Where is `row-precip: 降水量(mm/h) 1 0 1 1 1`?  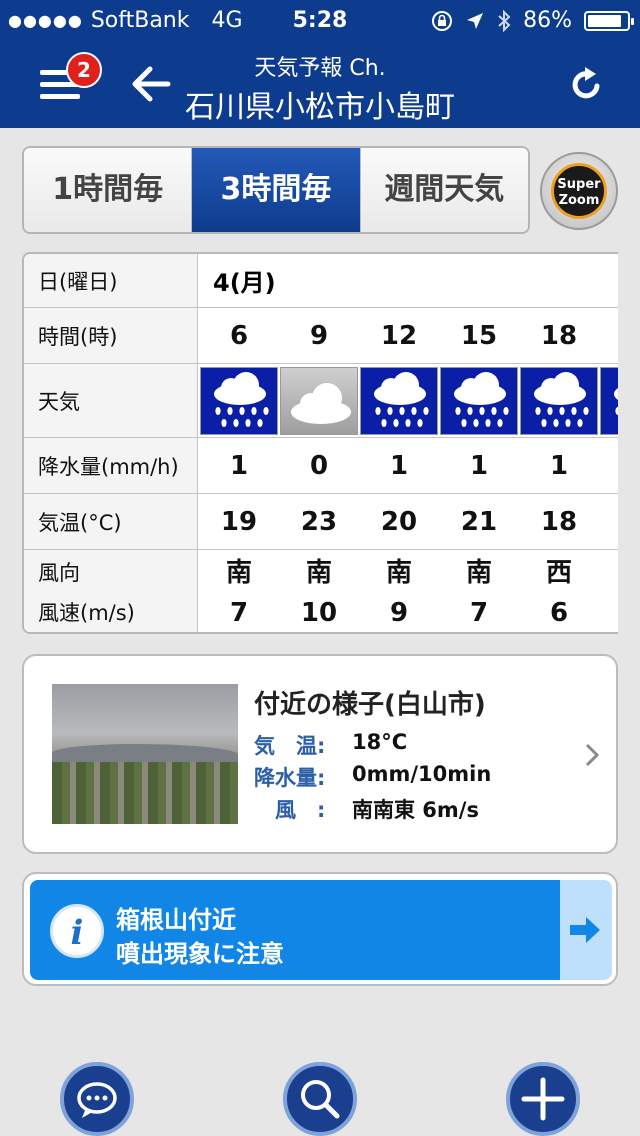 row-precip: 降水量(mm/h) 1 0 1 1 1 is located at coordinates (321, 466).